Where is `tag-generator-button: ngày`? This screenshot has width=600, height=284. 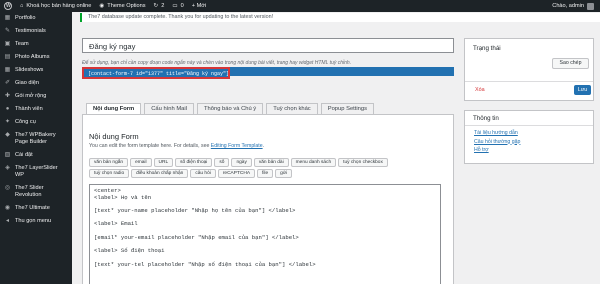
tag-generator-button: ngày is located at coordinates (241, 162).